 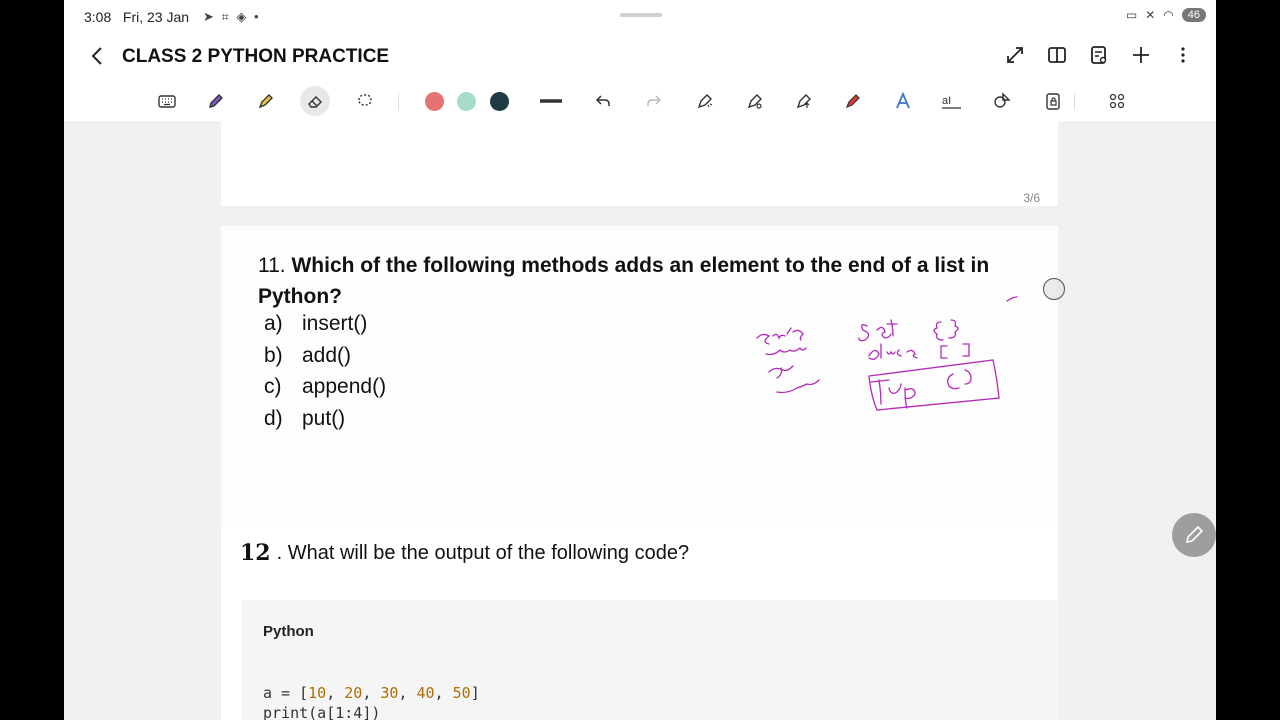 I want to click on expand-button, so click(x=1015, y=55).